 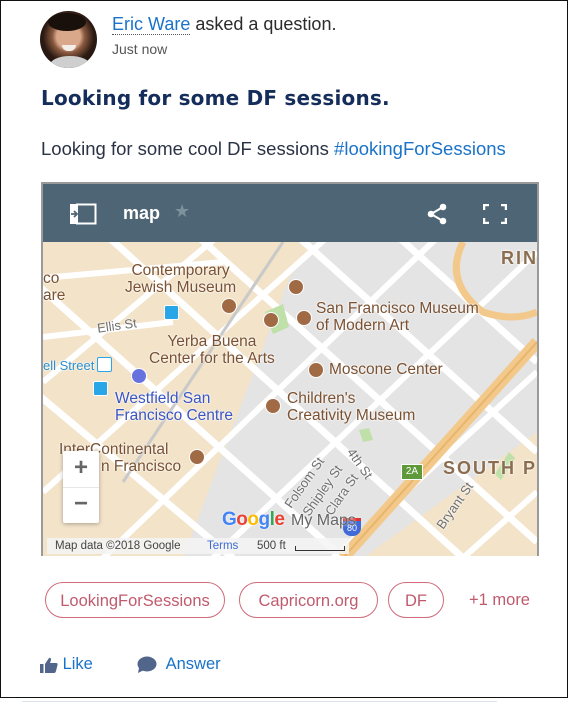 I want to click on map-label-sfmoma: San Francisco Museum of Modern Art, so click(x=397, y=317).